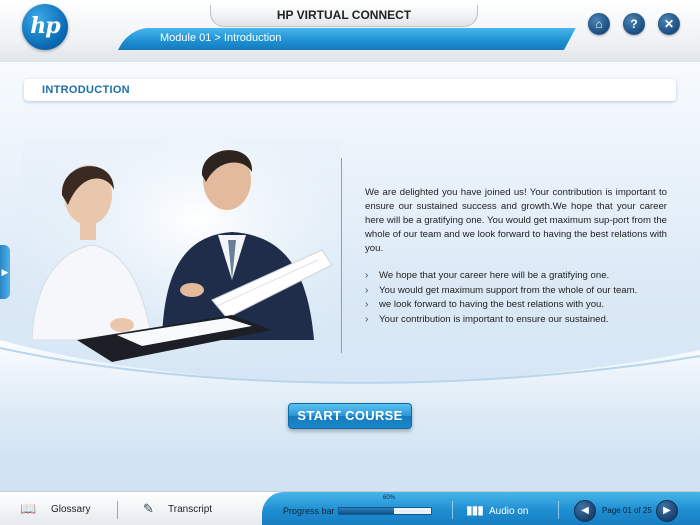 The width and height of the screenshot is (700, 525). What do you see at coordinates (70, 509) in the screenshot?
I see `glossary-button: Glossary` at bounding box center [70, 509].